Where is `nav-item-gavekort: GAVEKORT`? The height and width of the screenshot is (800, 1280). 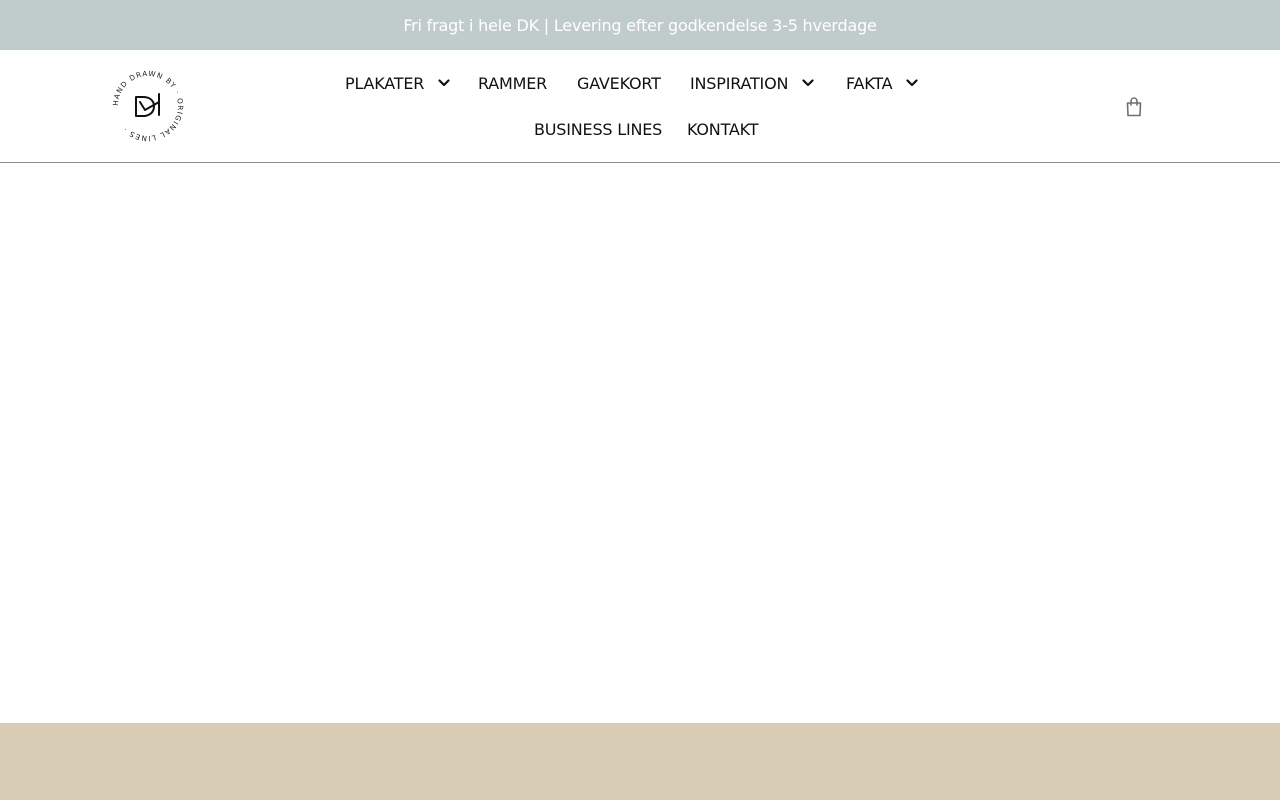 nav-item-gavekort: GAVEKORT is located at coordinates (619, 83).